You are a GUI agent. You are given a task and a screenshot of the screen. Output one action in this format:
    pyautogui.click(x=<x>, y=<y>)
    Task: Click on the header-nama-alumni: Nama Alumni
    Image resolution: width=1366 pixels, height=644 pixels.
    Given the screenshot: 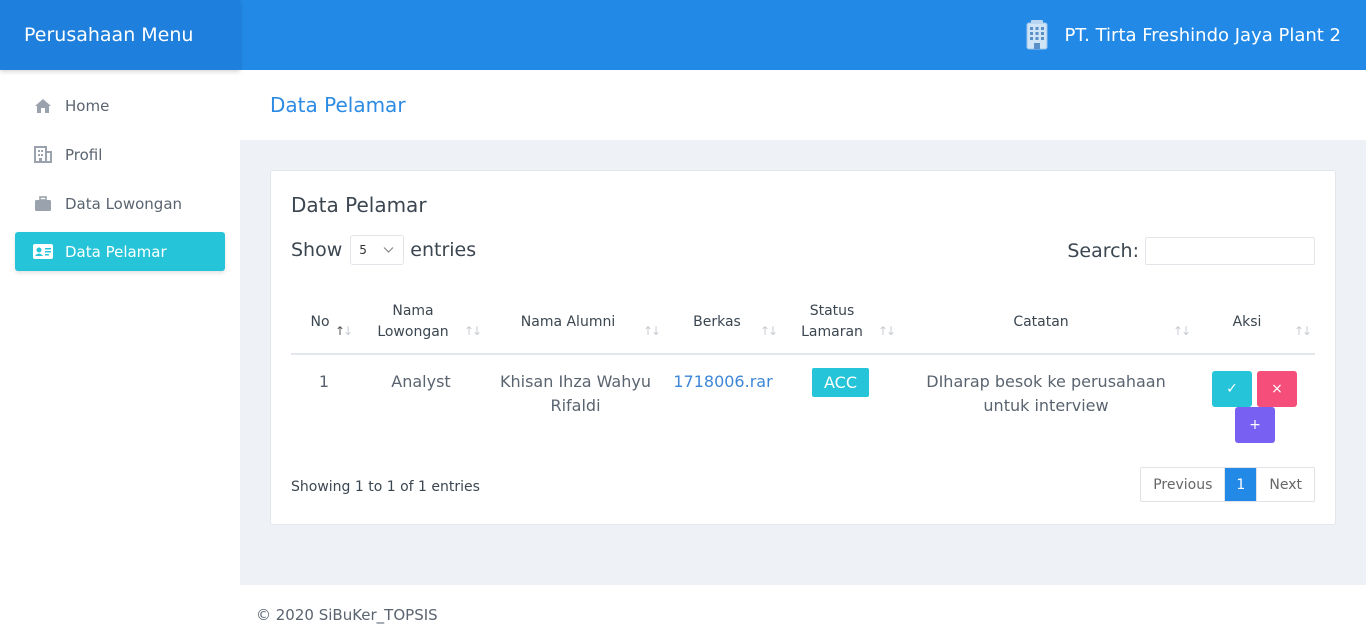 What is the action you would take?
    pyautogui.click(x=568, y=322)
    